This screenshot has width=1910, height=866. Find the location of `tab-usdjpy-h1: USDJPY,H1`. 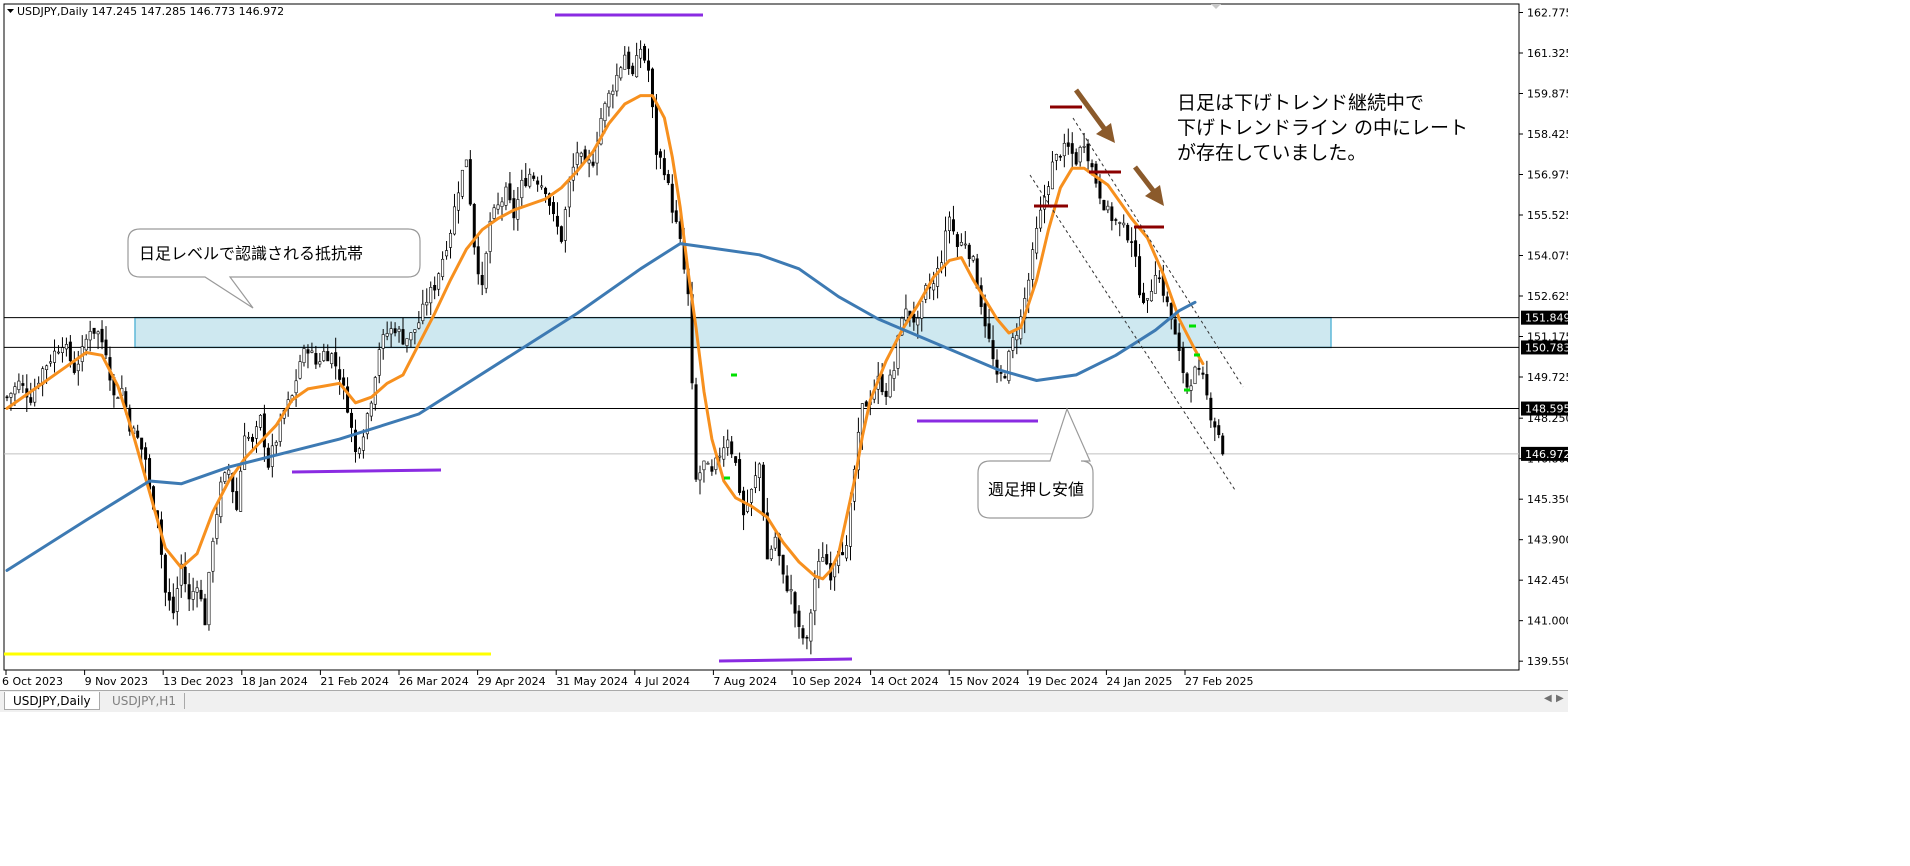

tab-usdjpy-h1: USDJPY,H1 is located at coordinates (144, 701).